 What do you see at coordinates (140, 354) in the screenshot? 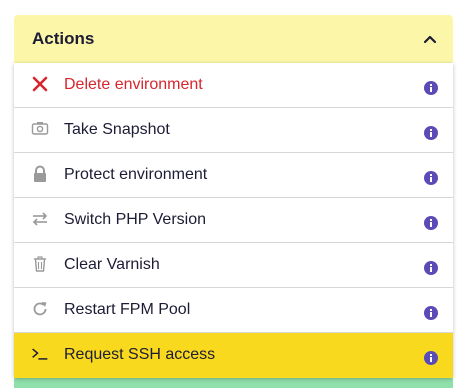
I see `menu-item-label: Request SSH access` at bounding box center [140, 354].